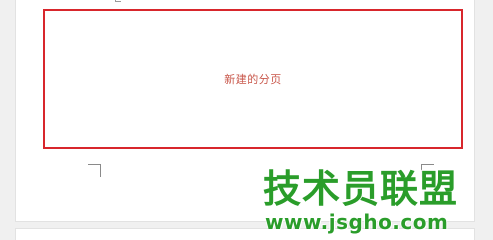 The image size is (493, 240). I want to click on watermark-title: 技术员联盟, so click(361, 189).